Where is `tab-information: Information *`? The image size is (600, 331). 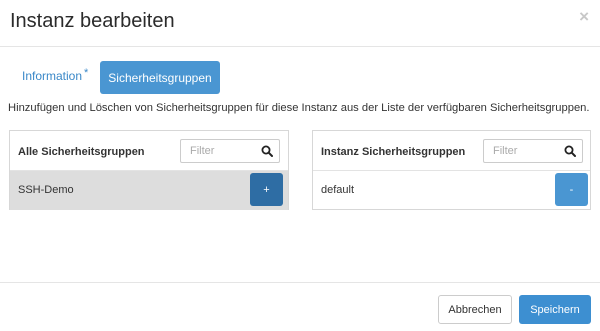
tab-information: Information * is located at coordinates (55, 75).